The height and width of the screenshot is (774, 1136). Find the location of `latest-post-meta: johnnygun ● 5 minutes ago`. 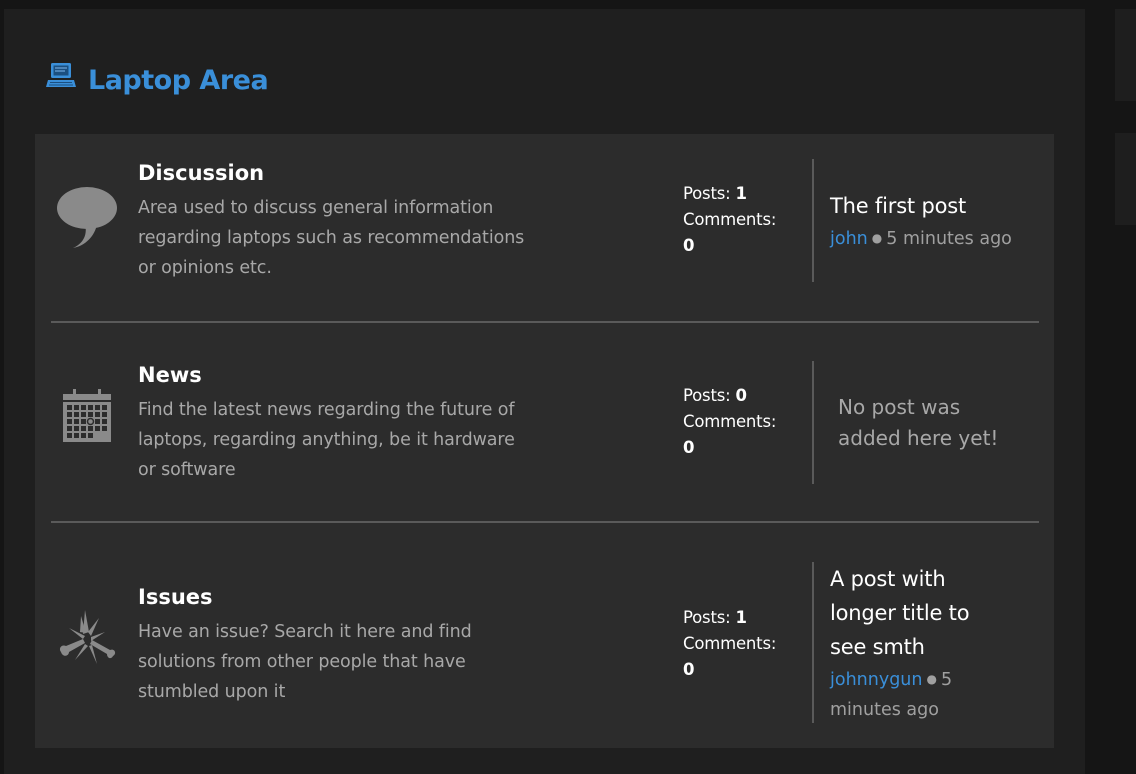

latest-post-meta: johnnygun ● 5 minutes ago is located at coordinates (920, 694).